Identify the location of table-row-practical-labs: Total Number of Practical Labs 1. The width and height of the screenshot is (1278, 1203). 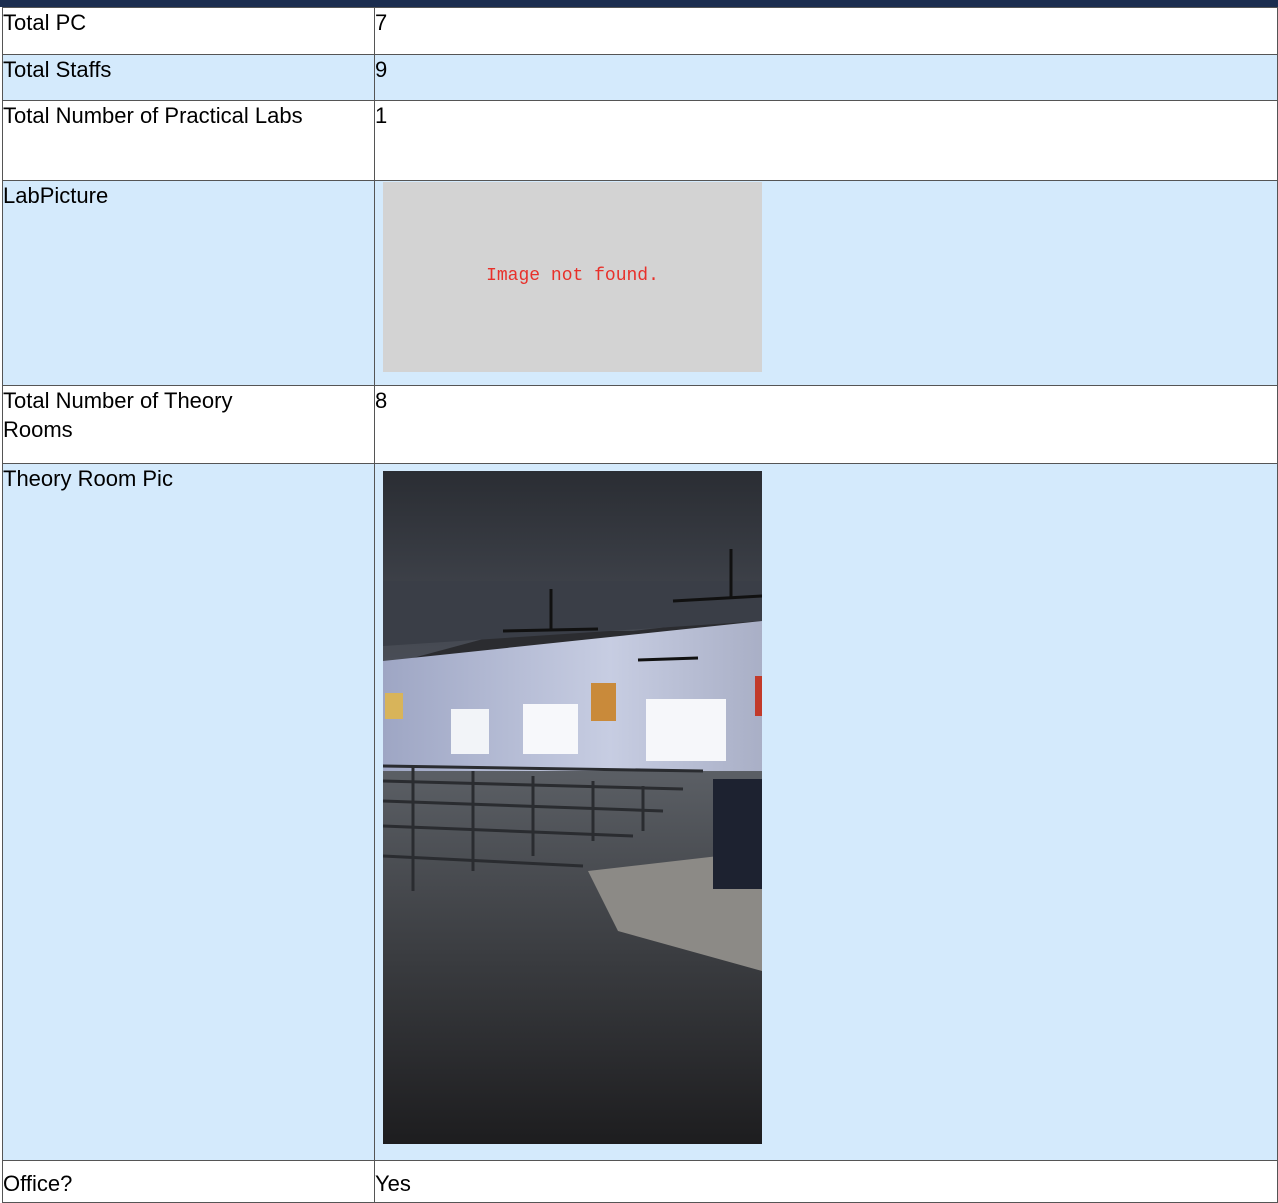
(640, 140).